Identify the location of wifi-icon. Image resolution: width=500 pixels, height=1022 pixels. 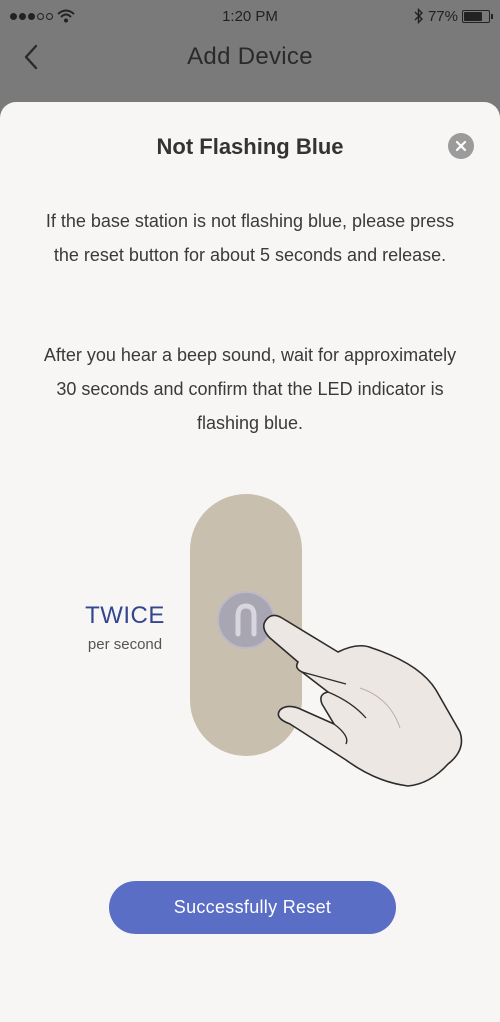
(66, 16).